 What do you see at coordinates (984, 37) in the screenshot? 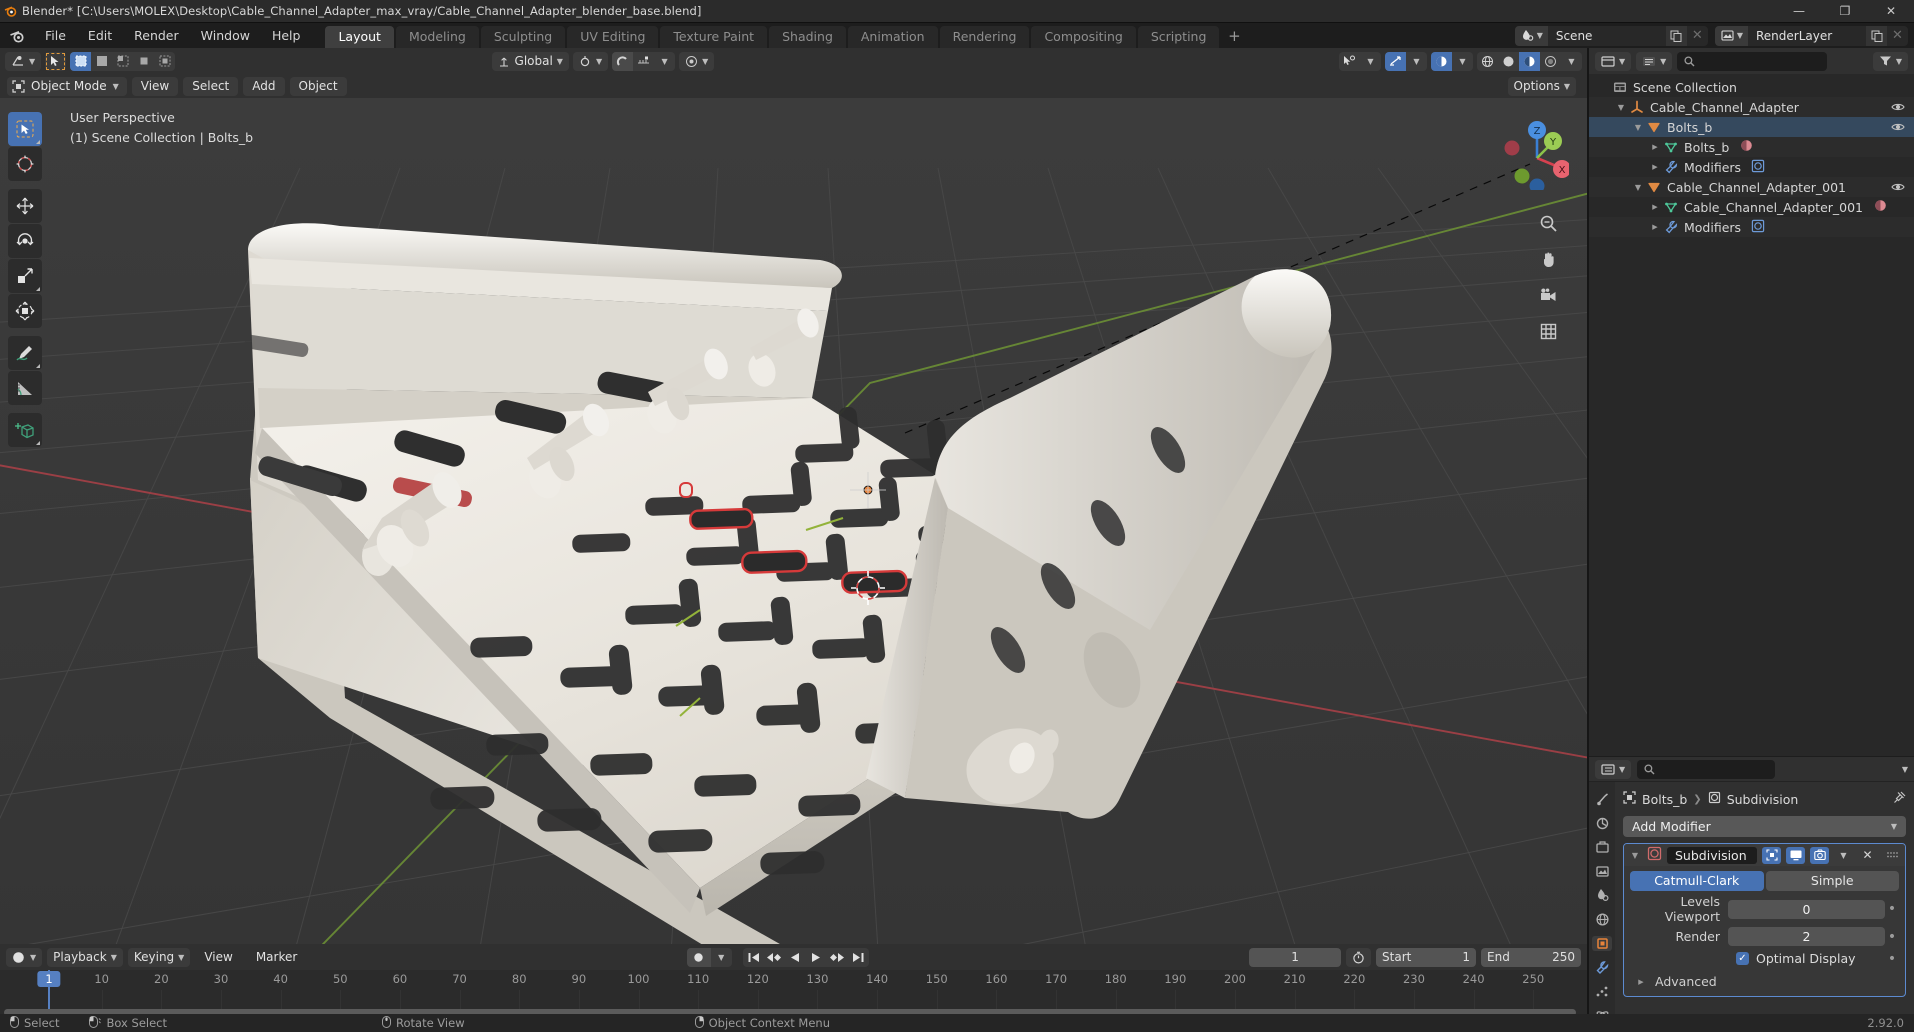
I see `tab-rendering: Rendering` at bounding box center [984, 37].